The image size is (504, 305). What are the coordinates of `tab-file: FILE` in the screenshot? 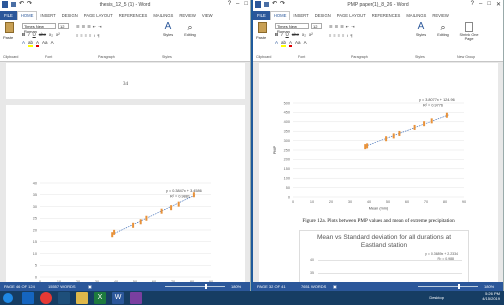 It's located at (8, 15).